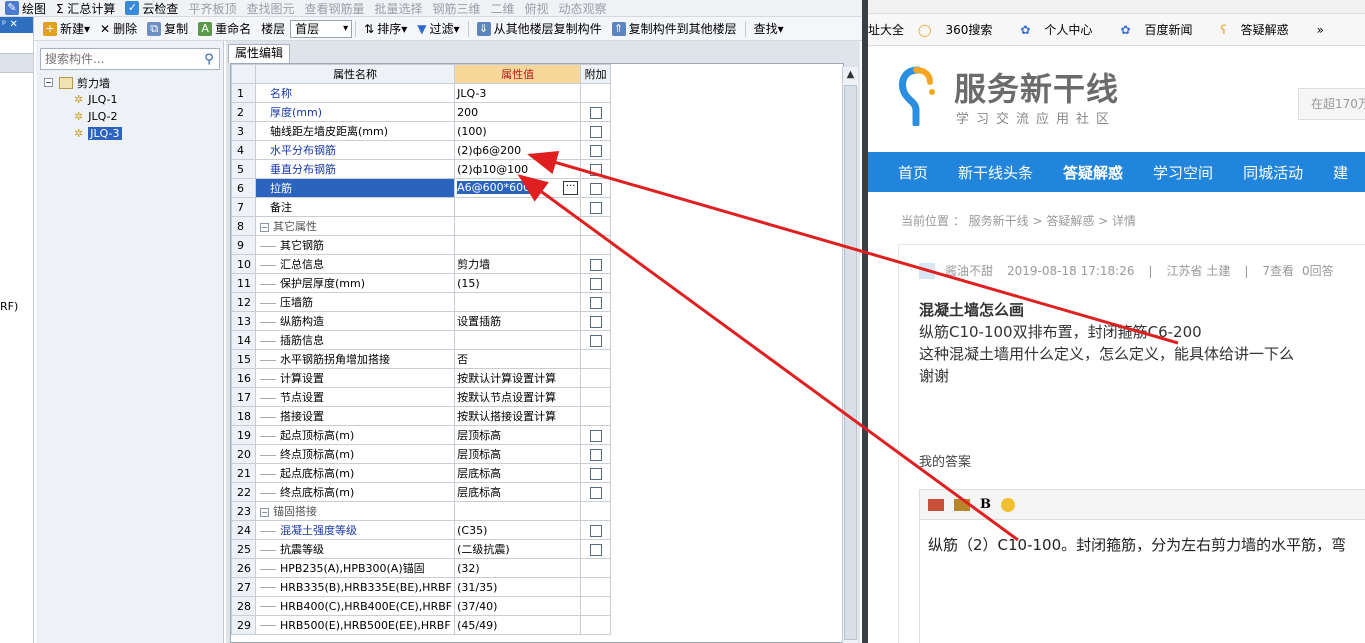  Describe the element at coordinates (518, 150) in the screenshot. I see `property-value-cell: (2)ф6@200` at that location.